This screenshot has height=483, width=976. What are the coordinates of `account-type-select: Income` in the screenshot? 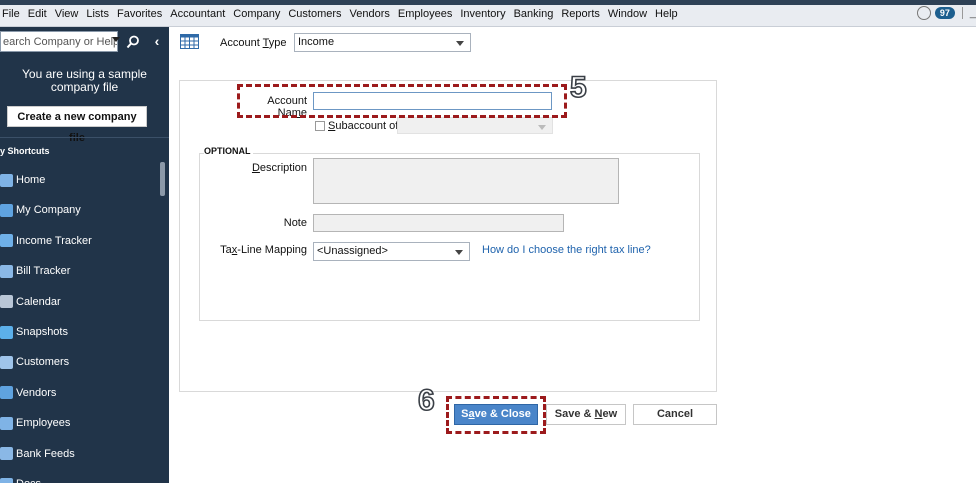 It's located at (382, 42).